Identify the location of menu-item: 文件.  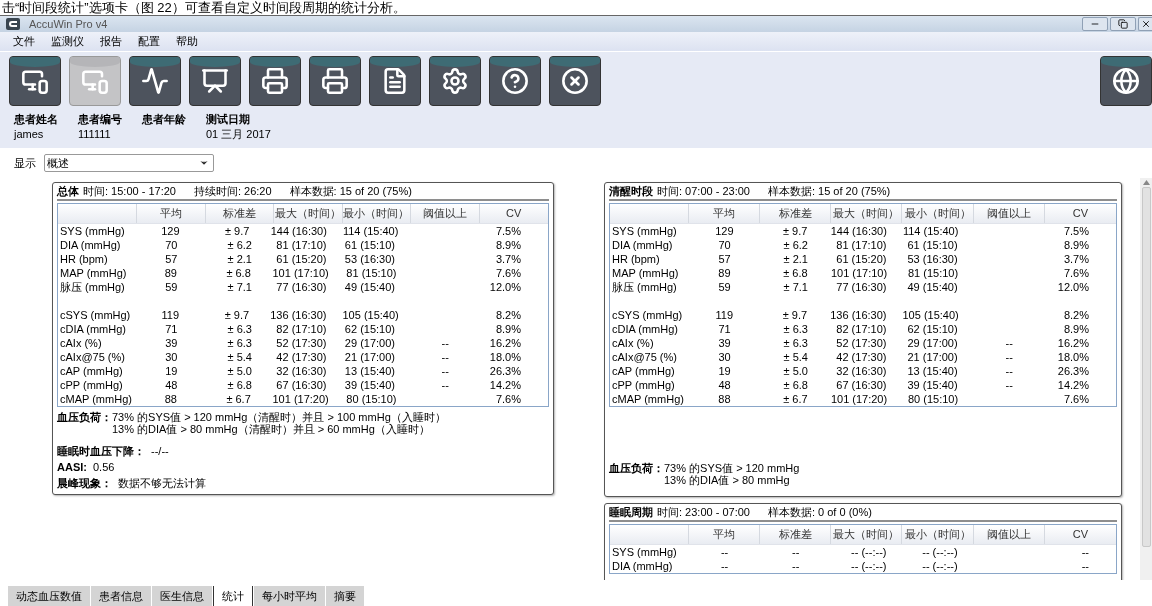
(24, 41).